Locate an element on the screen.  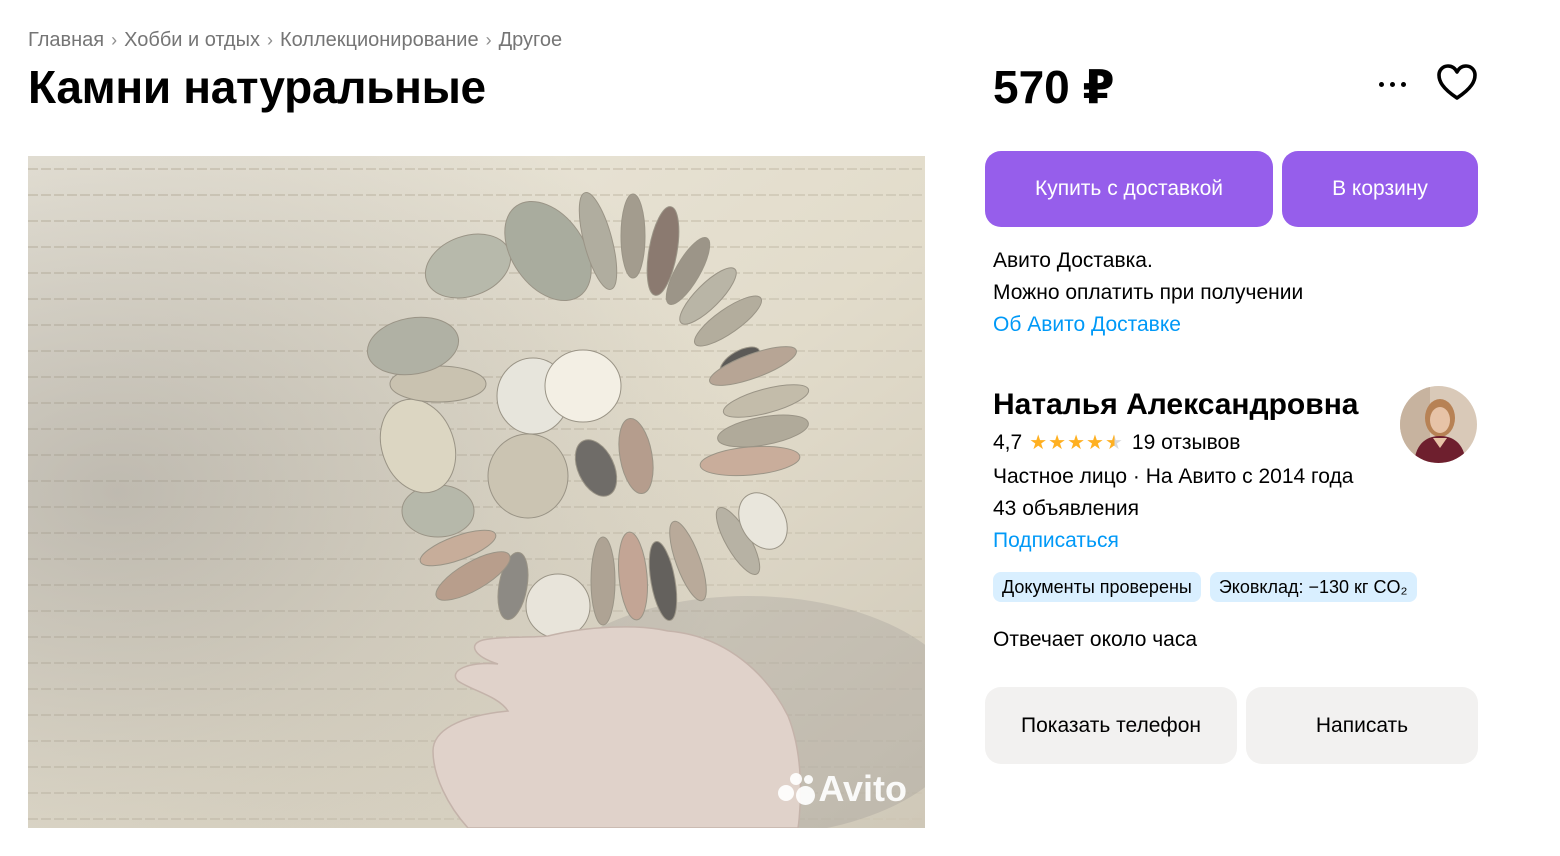
seller-type-since: Частное лицо · На Авито с 2014 года is located at coordinates (1173, 476).